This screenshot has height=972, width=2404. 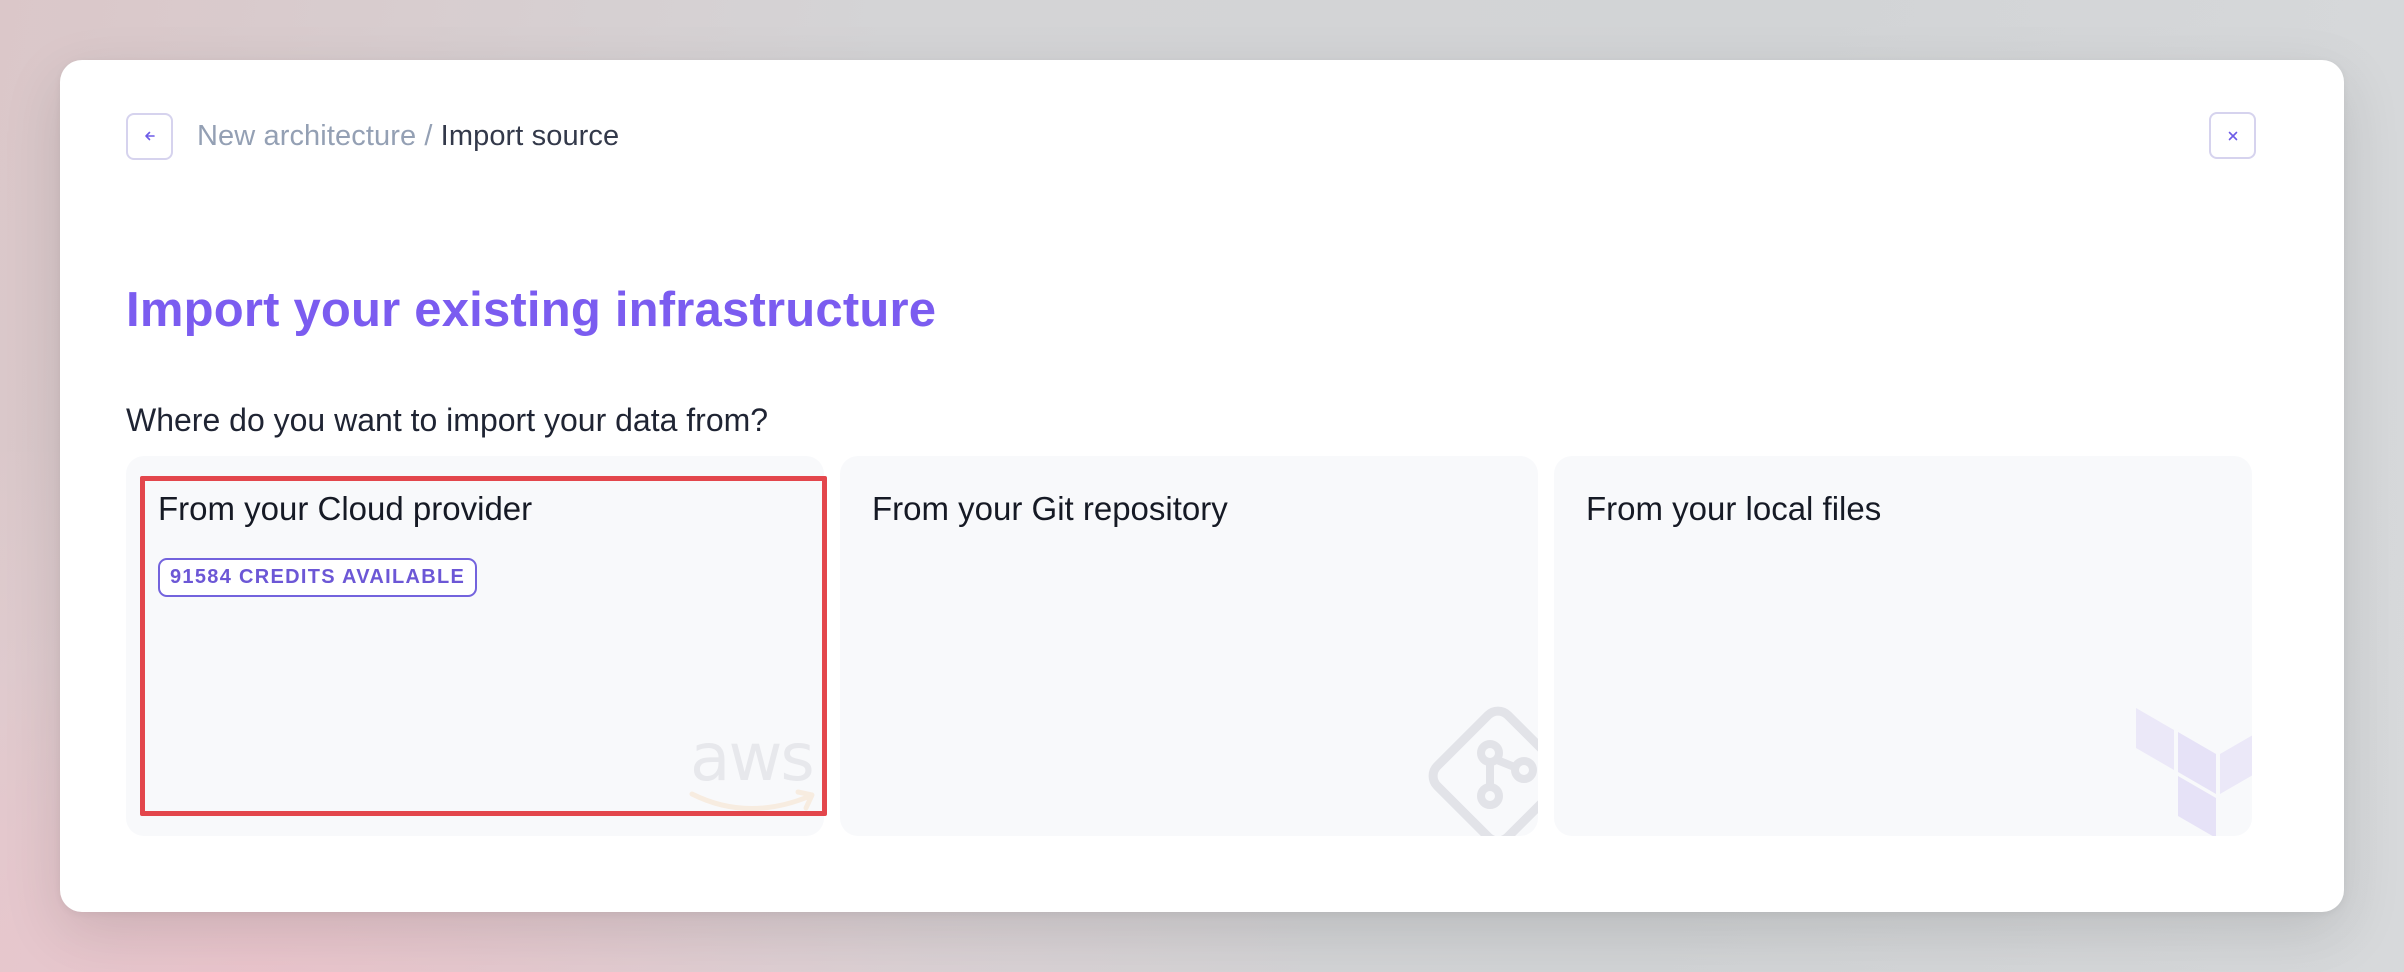 I want to click on card-label: From your Git repository, so click(x=1050, y=508).